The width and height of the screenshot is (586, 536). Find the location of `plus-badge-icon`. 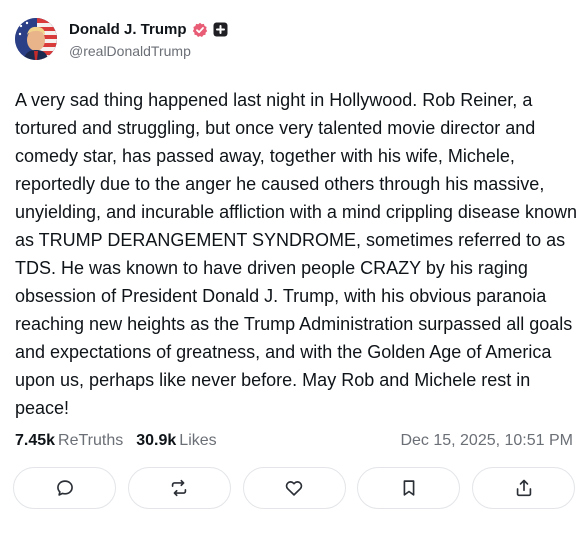

plus-badge-icon is located at coordinates (220, 29).